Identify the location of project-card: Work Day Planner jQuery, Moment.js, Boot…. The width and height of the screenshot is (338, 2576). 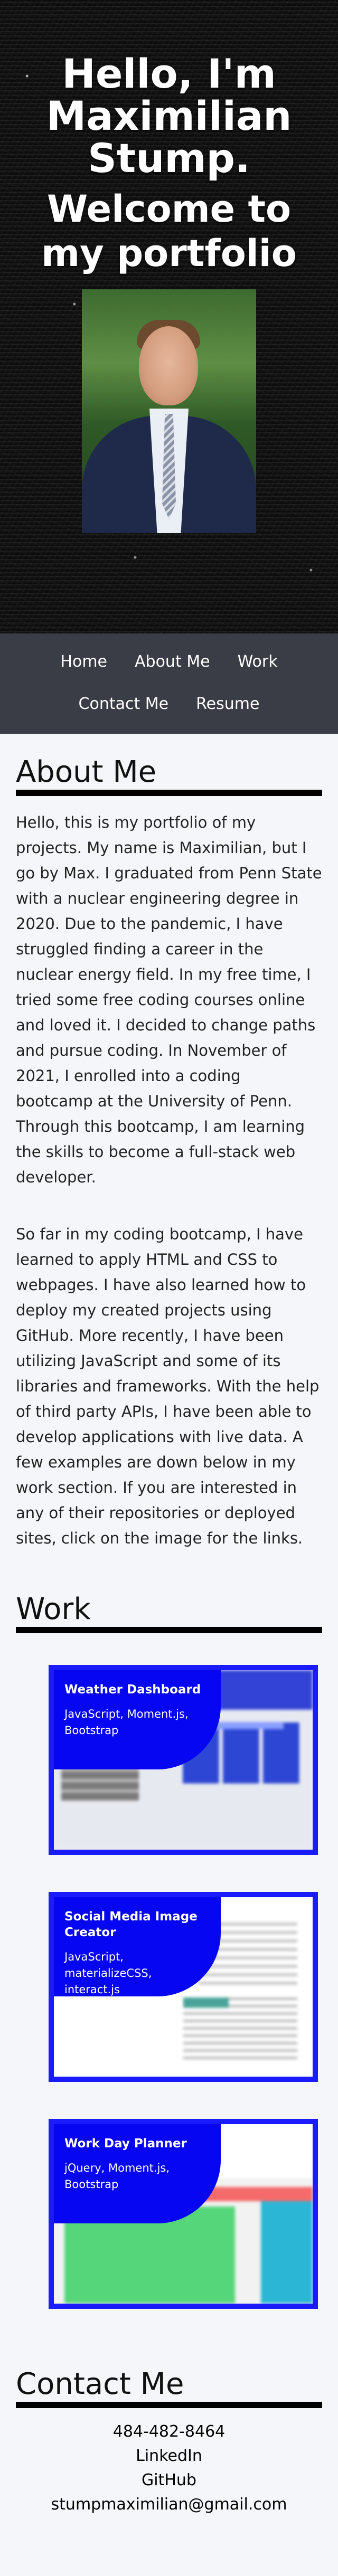
(137, 2173).